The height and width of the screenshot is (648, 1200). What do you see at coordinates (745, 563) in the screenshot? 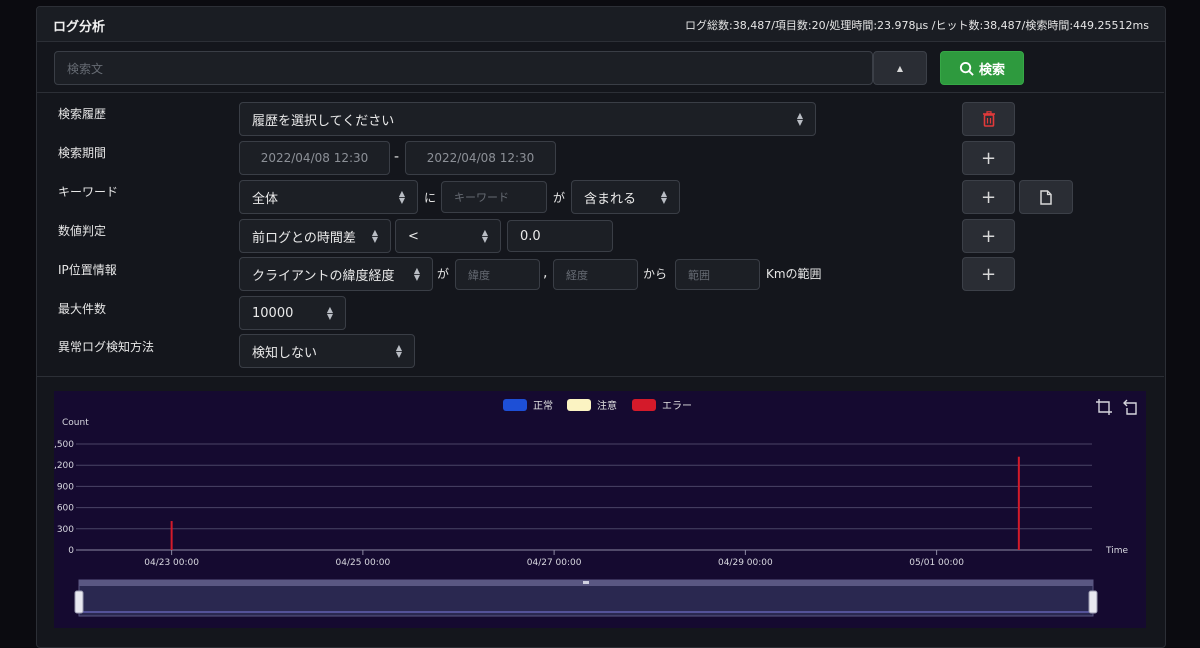
I see `x-tick-label: 04/29 00:00` at bounding box center [745, 563].